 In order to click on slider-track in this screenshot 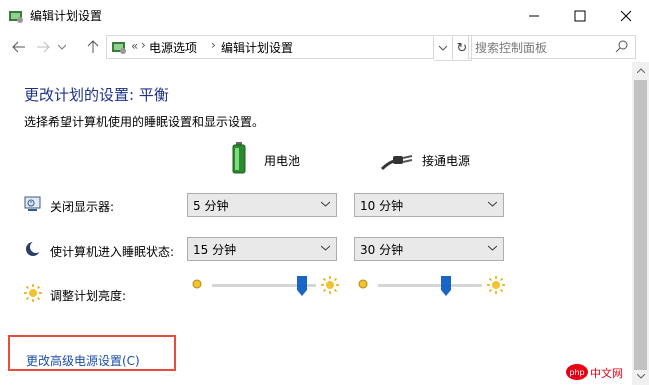, I will do `click(430, 285)`.